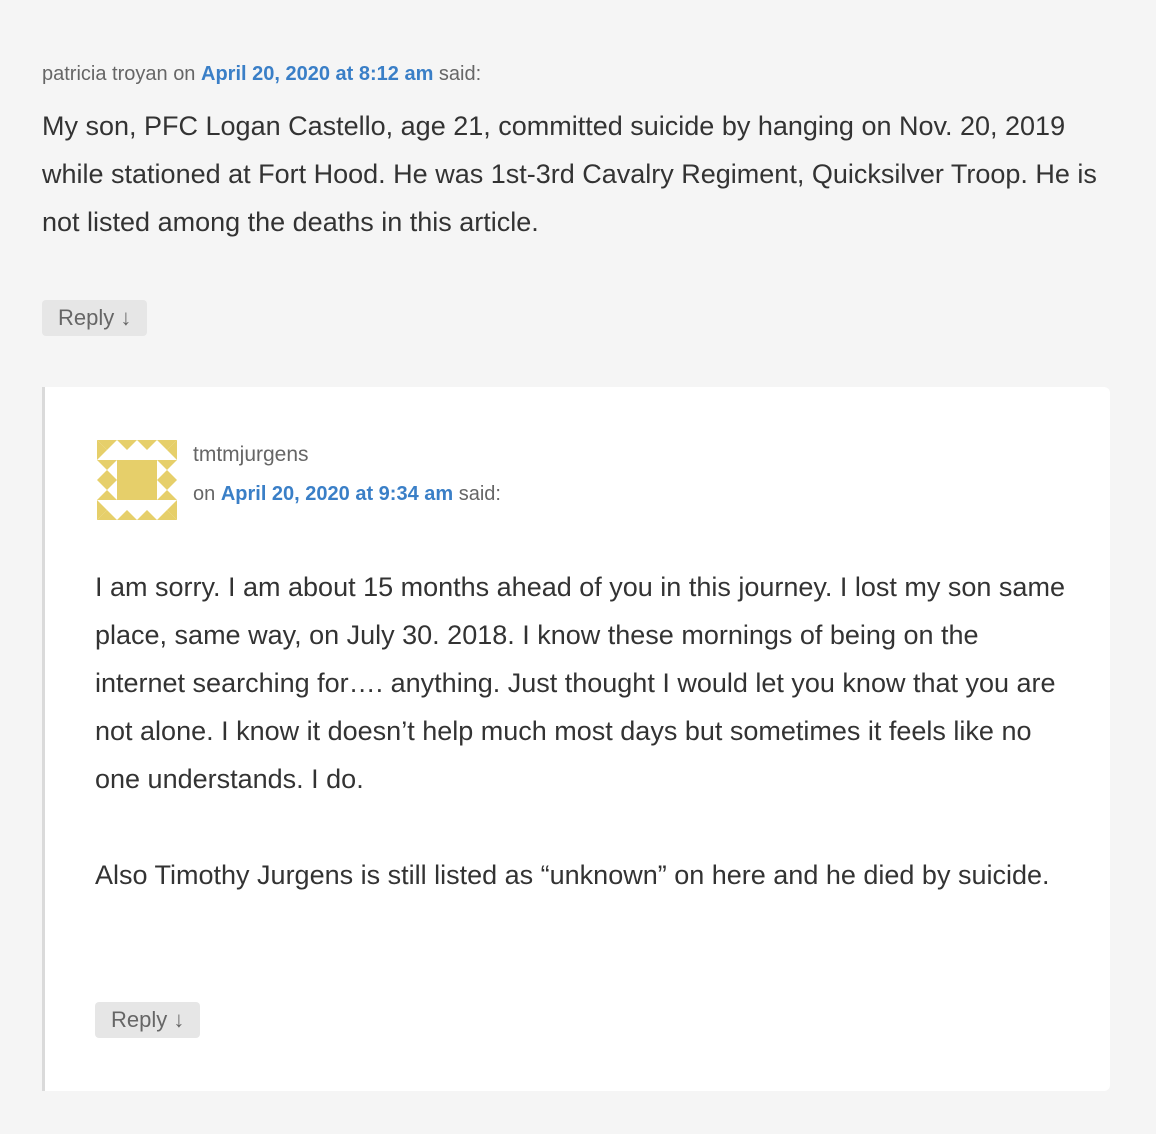 This screenshot has height=1134, width=1156. Describe the element at coordinates (204, 494) in the screenshot. I see `reply-on-label: on` at that location.